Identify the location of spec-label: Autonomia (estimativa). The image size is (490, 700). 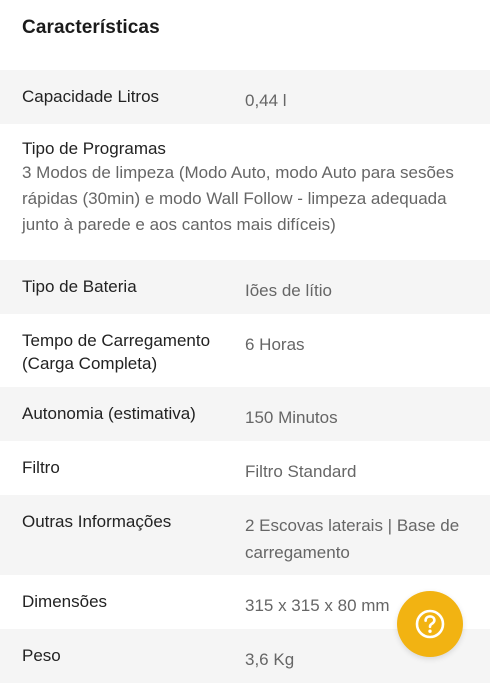
(109, 413).